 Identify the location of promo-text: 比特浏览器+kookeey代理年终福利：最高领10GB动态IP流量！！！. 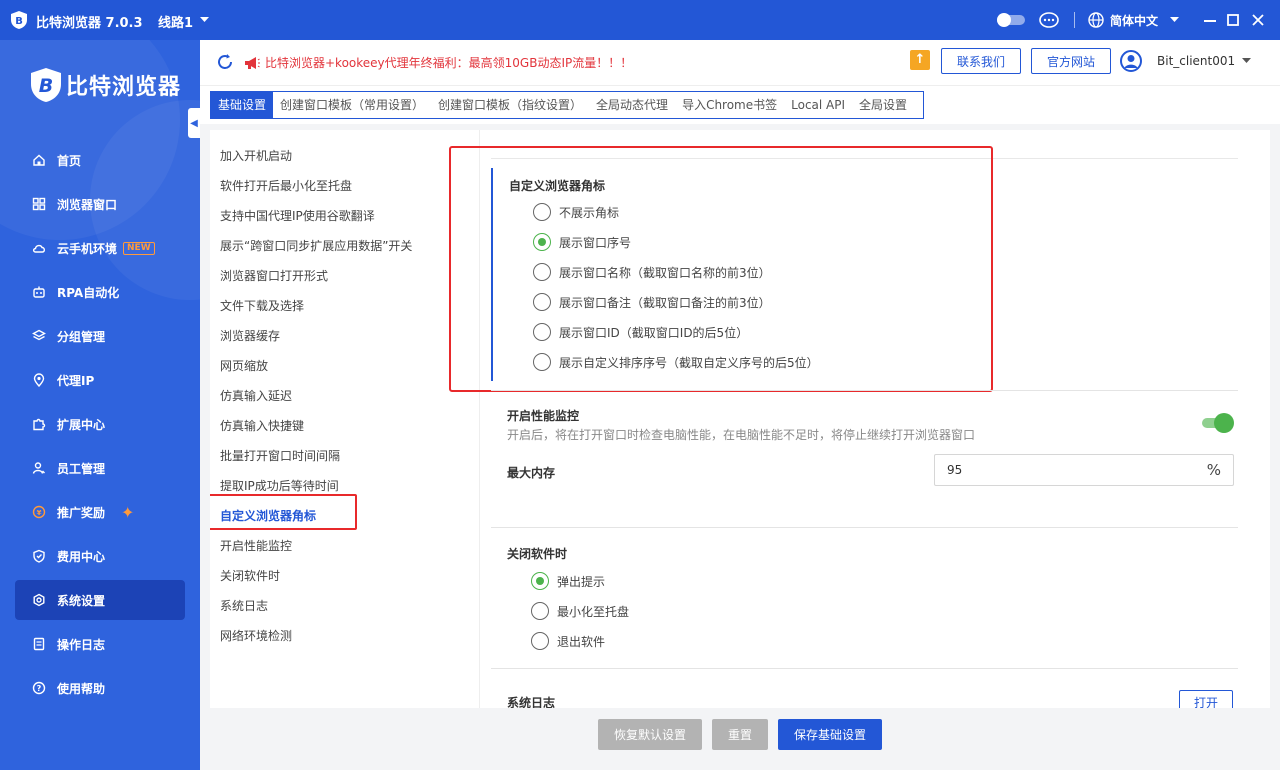
(448, 62).